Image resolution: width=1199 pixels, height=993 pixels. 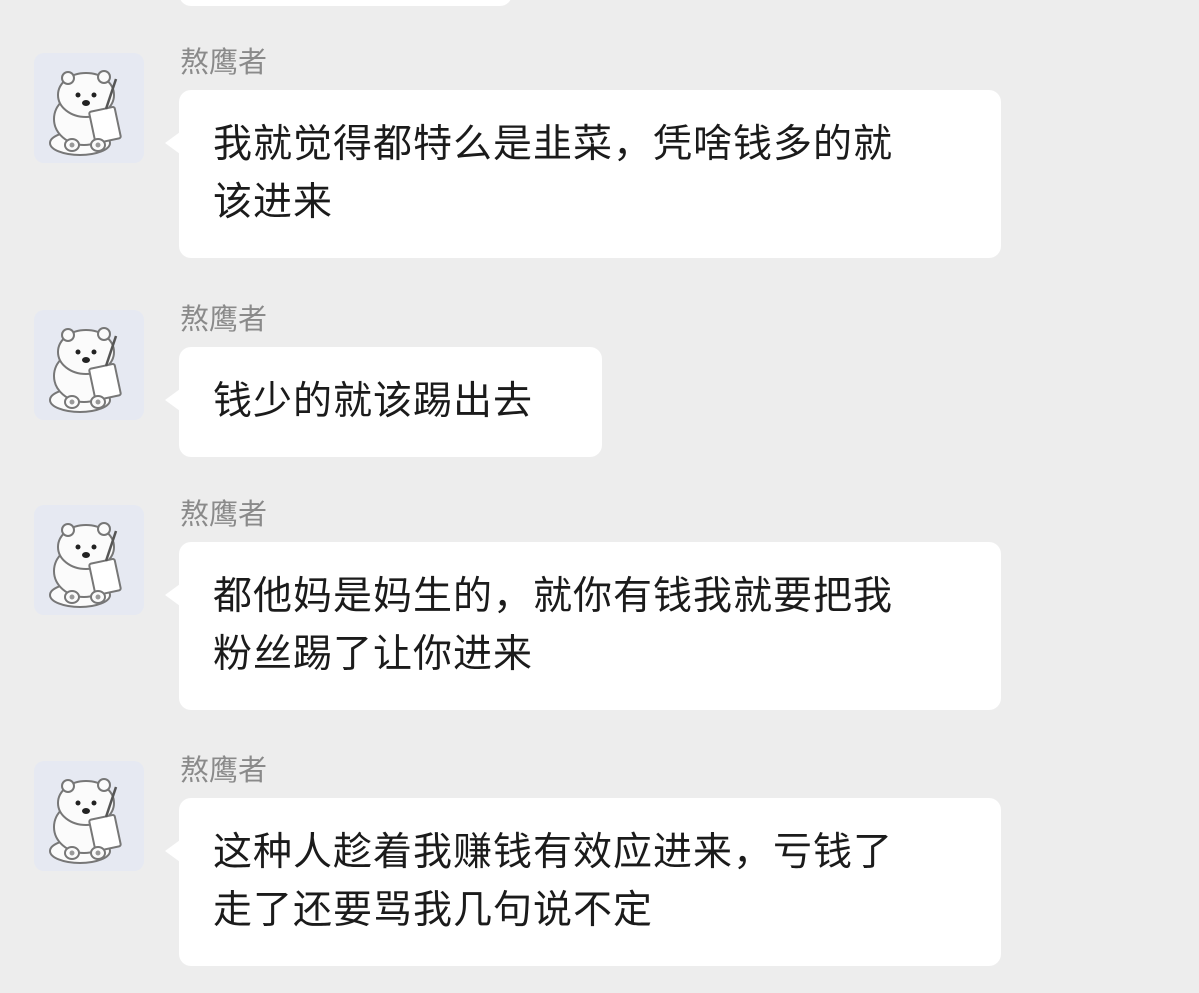 I want to click on message-line: 该进来, so click(x=273, y=202).